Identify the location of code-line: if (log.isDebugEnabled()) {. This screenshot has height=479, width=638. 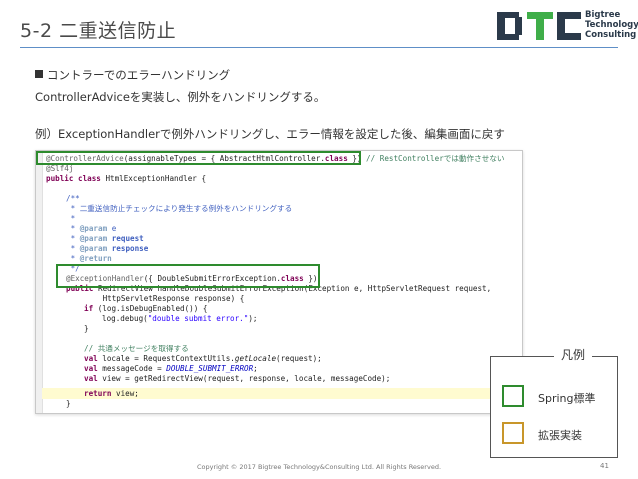
(146, 308).